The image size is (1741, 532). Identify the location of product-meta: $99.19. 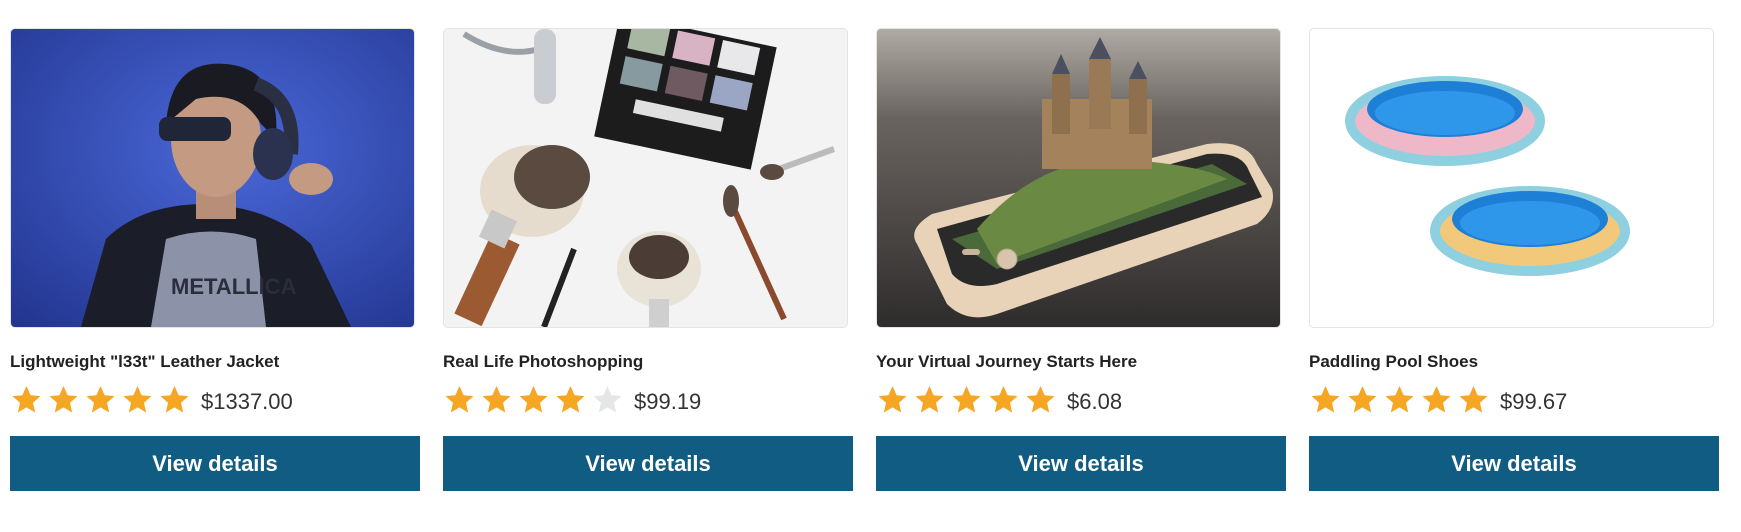
(648, 400).